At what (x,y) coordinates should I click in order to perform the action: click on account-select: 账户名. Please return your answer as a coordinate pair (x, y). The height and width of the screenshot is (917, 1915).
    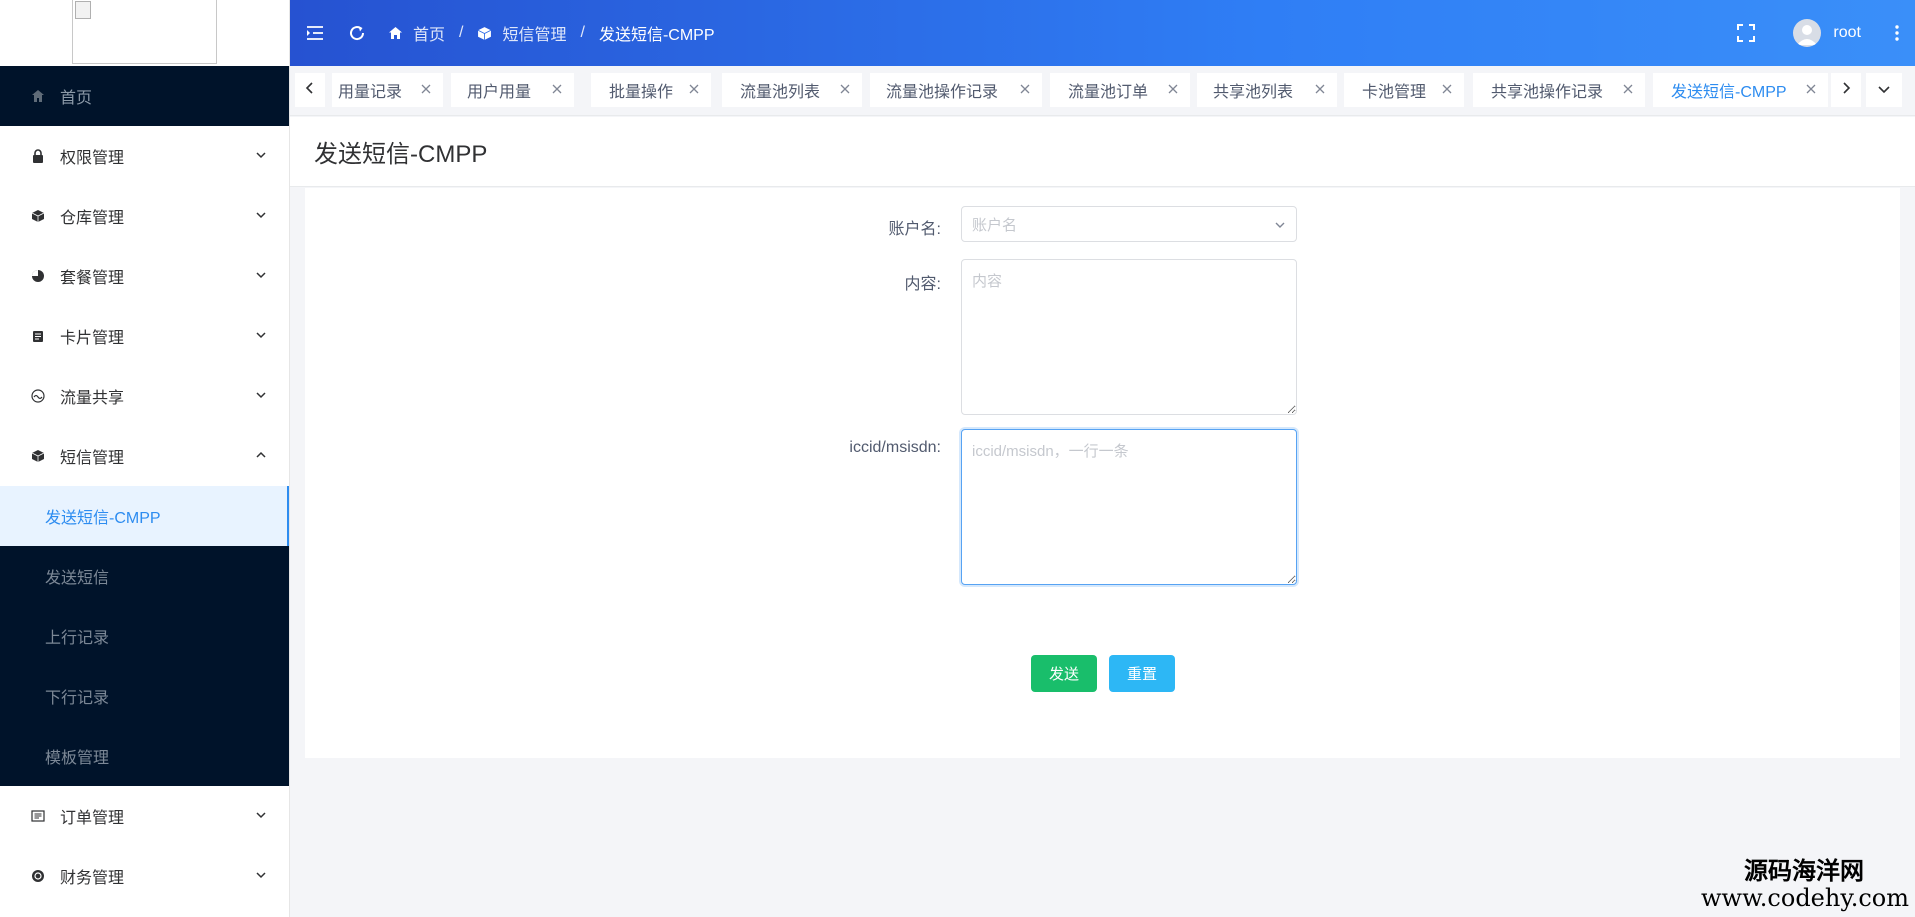
    Looking at the image, I should click on (1129, 224).